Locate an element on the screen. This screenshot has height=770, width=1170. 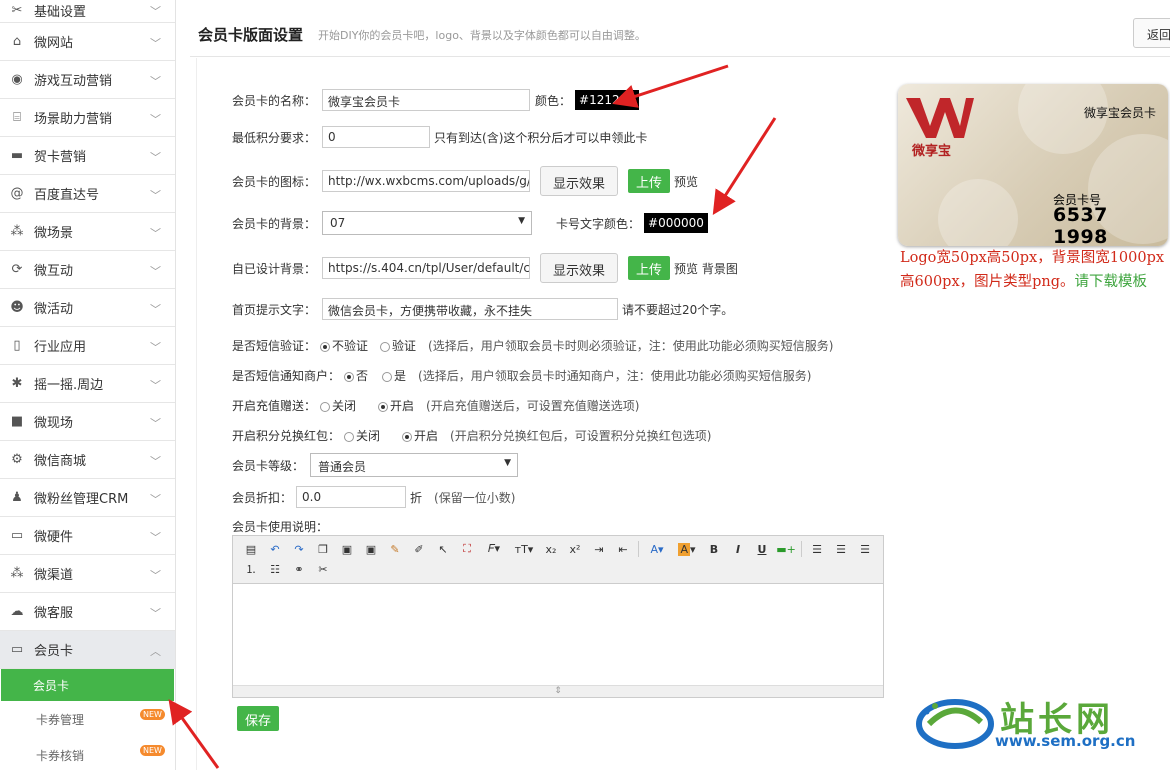
arrow-to-member-card-menu is located at coordinates (194, 734).